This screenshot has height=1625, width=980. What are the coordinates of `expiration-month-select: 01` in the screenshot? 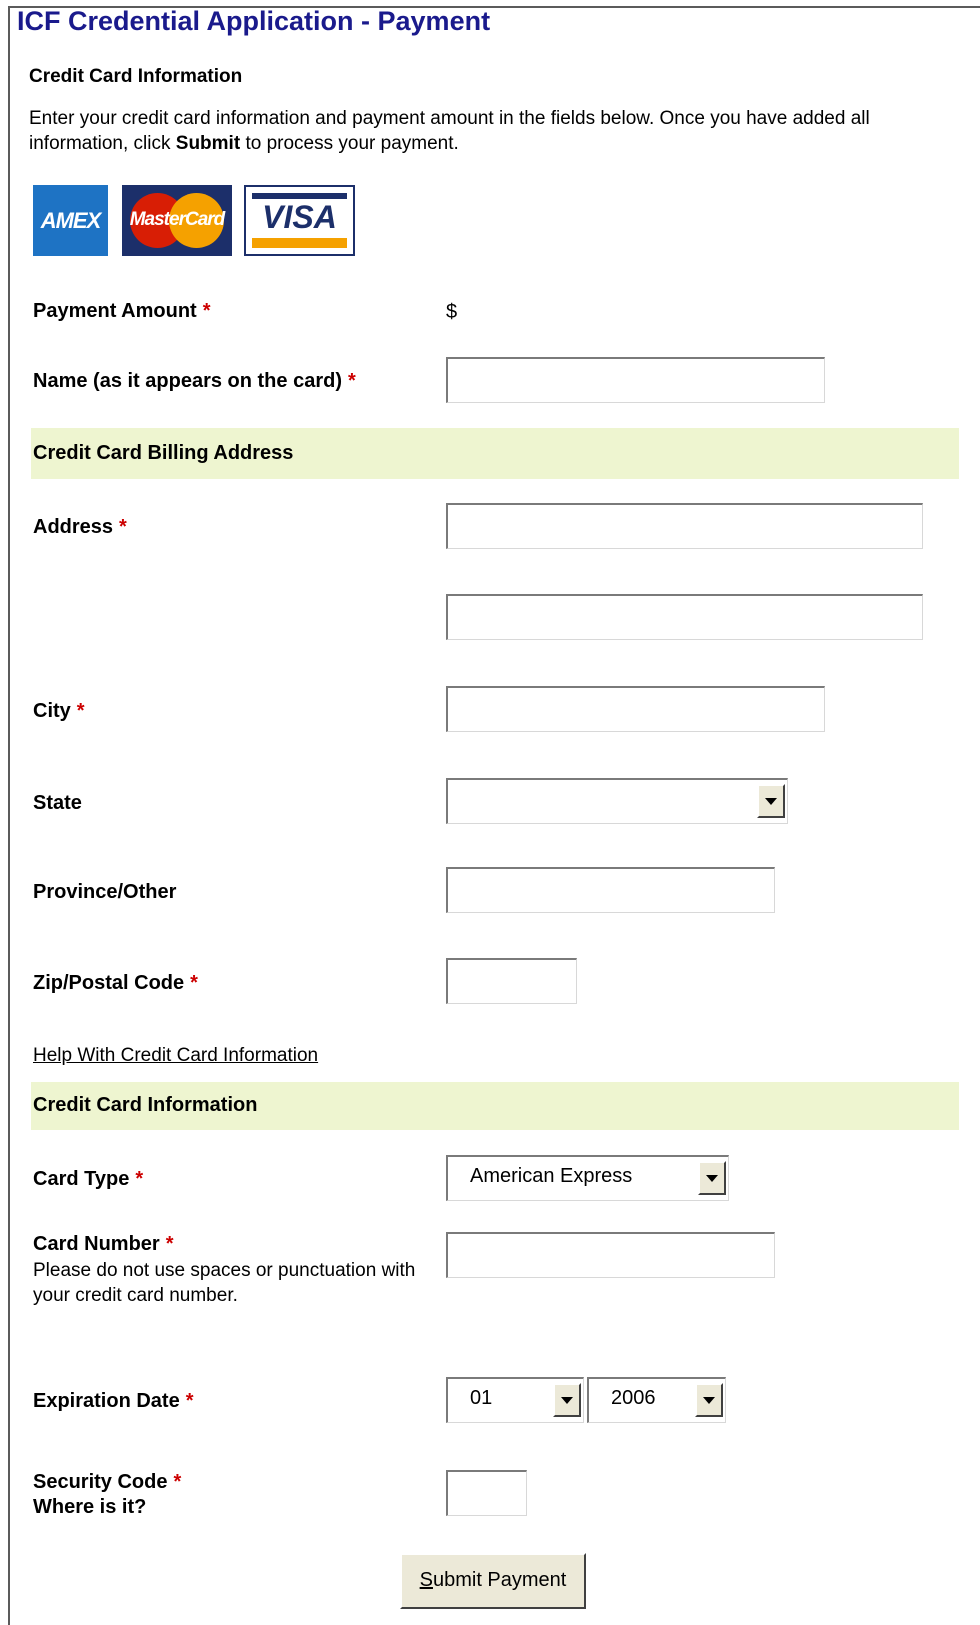 It's located at (515, 1400).